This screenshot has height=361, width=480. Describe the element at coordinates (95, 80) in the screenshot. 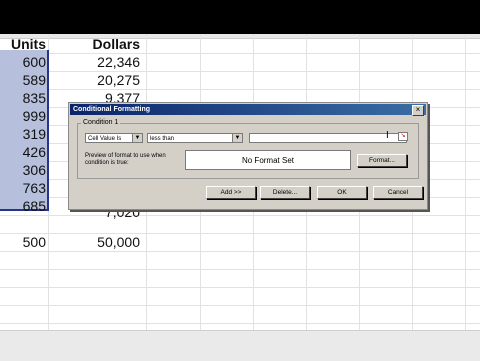

I see `cell-dollars: 20,275` at that location.